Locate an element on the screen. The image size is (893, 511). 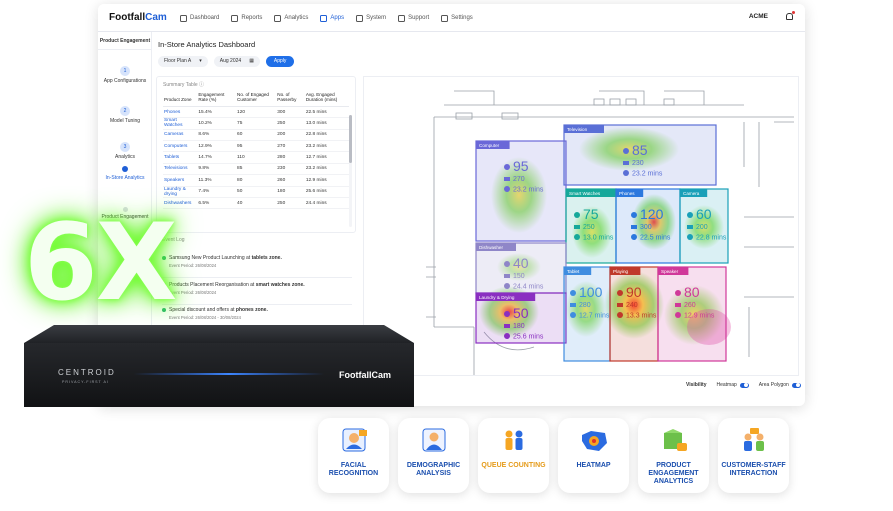
zone-speaker: Speaker 80 260 12.9 mins is located at coordinates (692, 314).